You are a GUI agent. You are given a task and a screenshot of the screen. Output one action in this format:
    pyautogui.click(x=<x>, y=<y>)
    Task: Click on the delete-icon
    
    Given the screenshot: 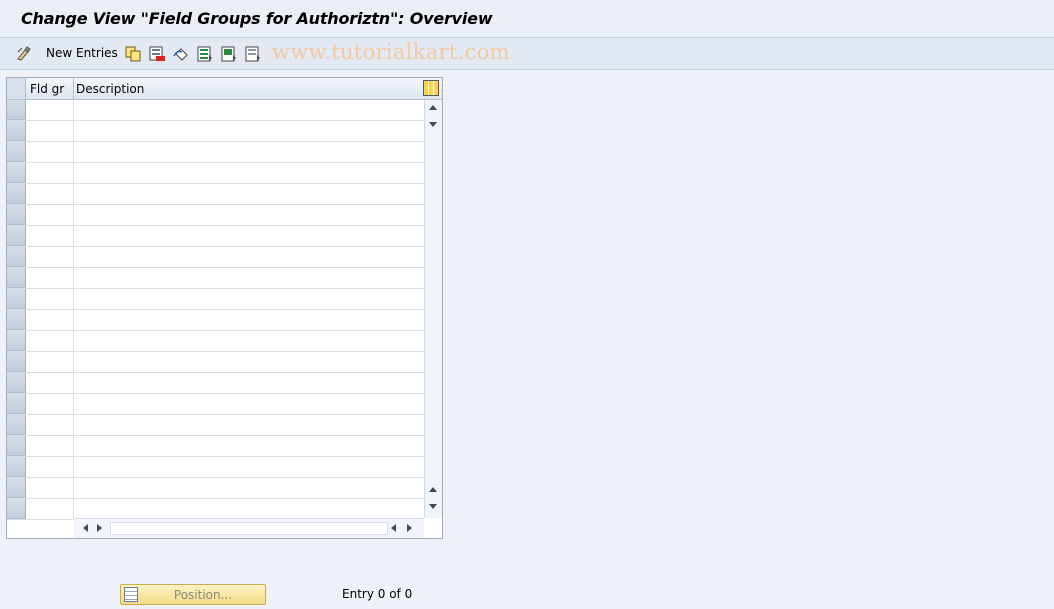 What is the action you would take?
    pyautogui.click(x=157, y=54)
    